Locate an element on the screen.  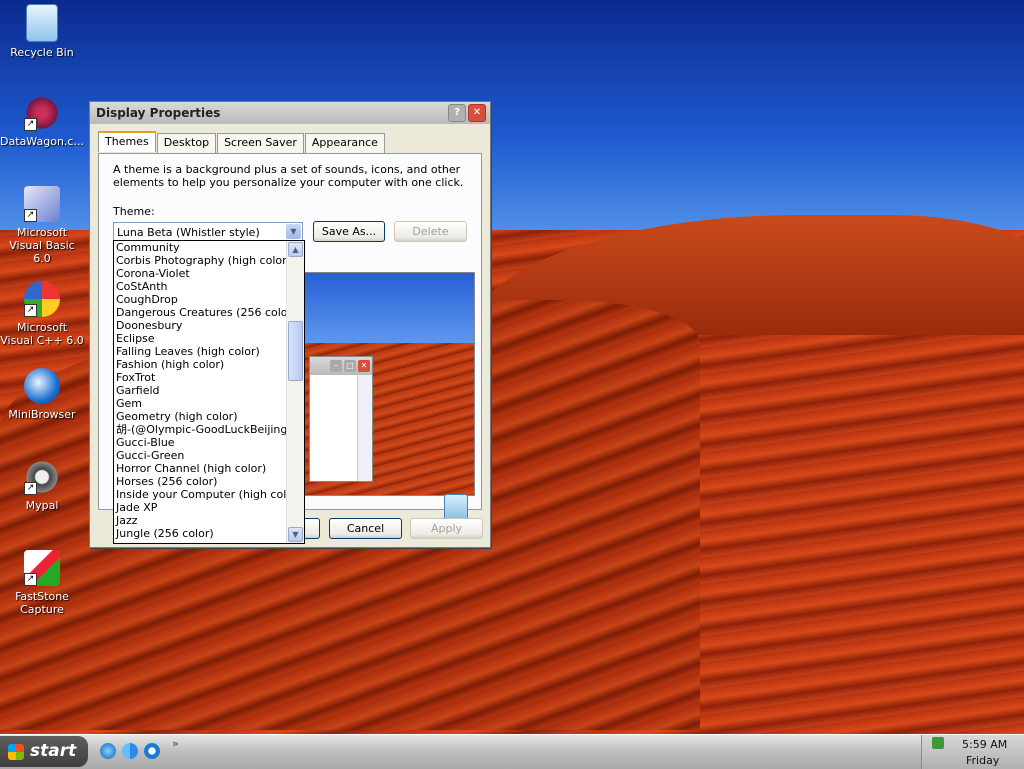
theme-select: Luna Beta (Whistler style) (Modified) ▼ is located at coordinates (208, 240).